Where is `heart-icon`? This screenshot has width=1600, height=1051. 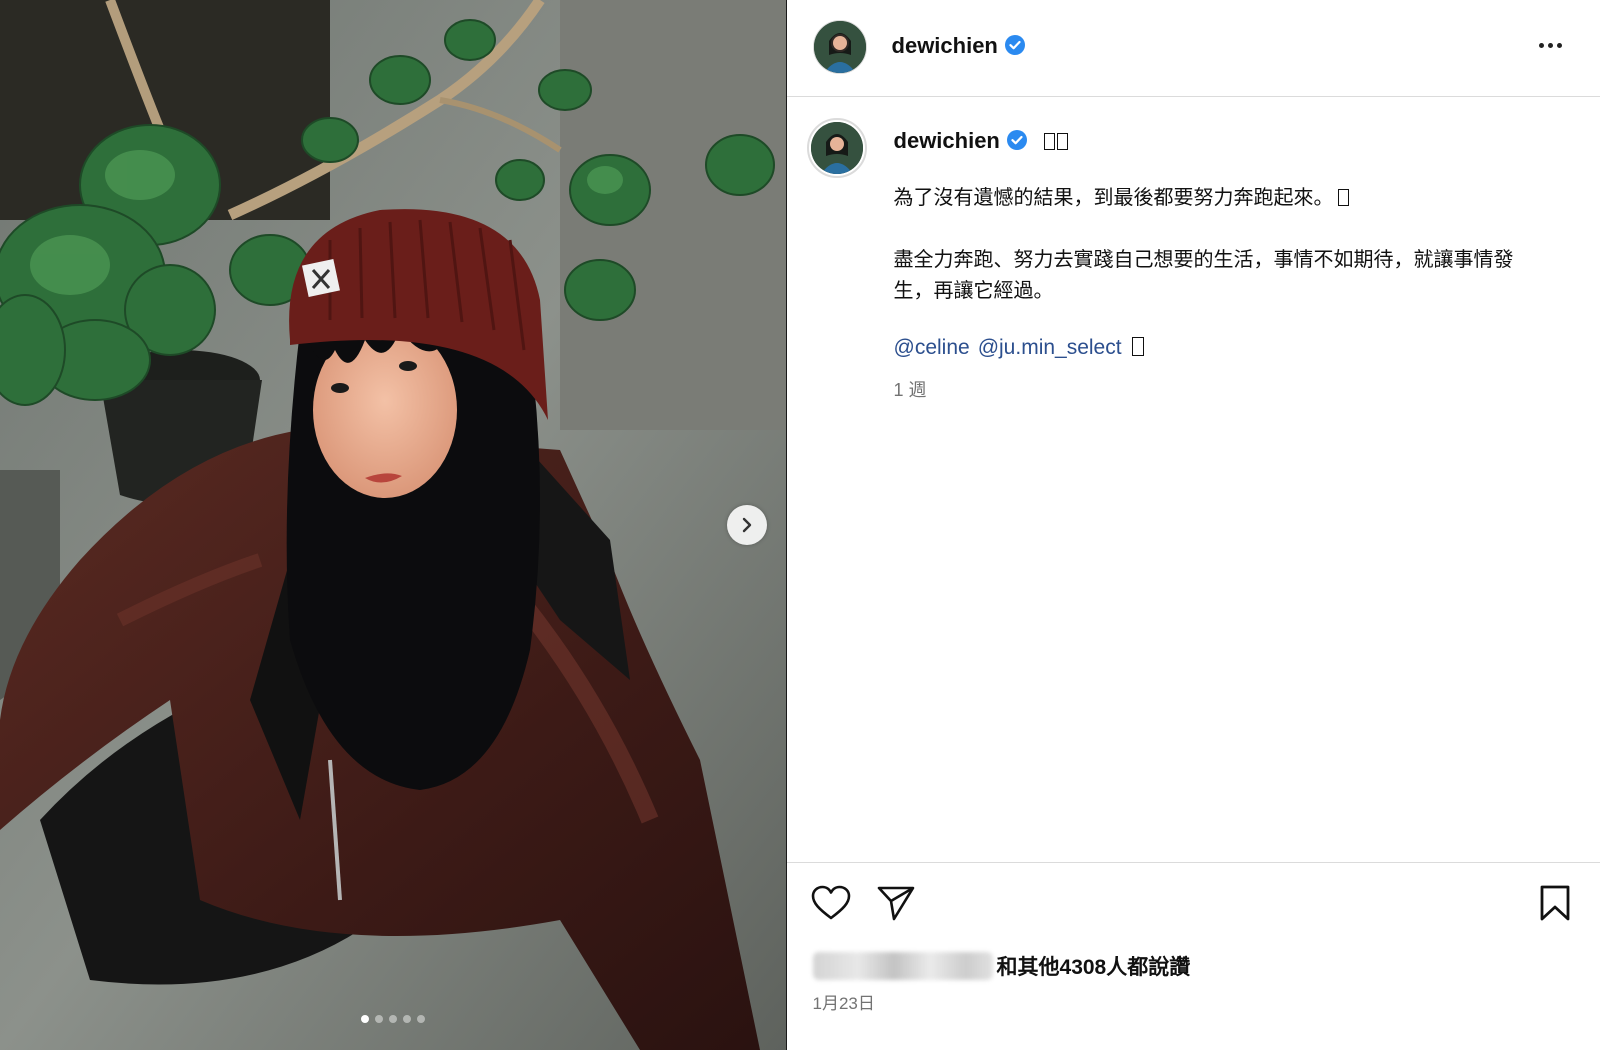
heart-icon is located at coordinates (831, 903).